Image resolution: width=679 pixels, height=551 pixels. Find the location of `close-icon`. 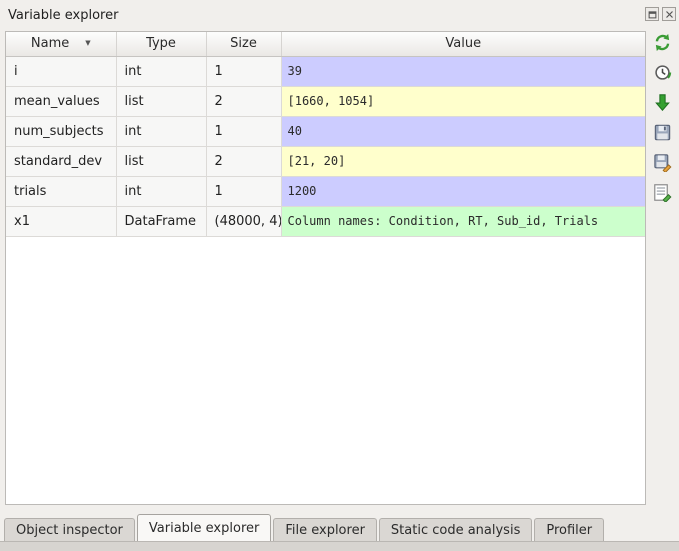

close-icon is located at coordinates (669, 14).